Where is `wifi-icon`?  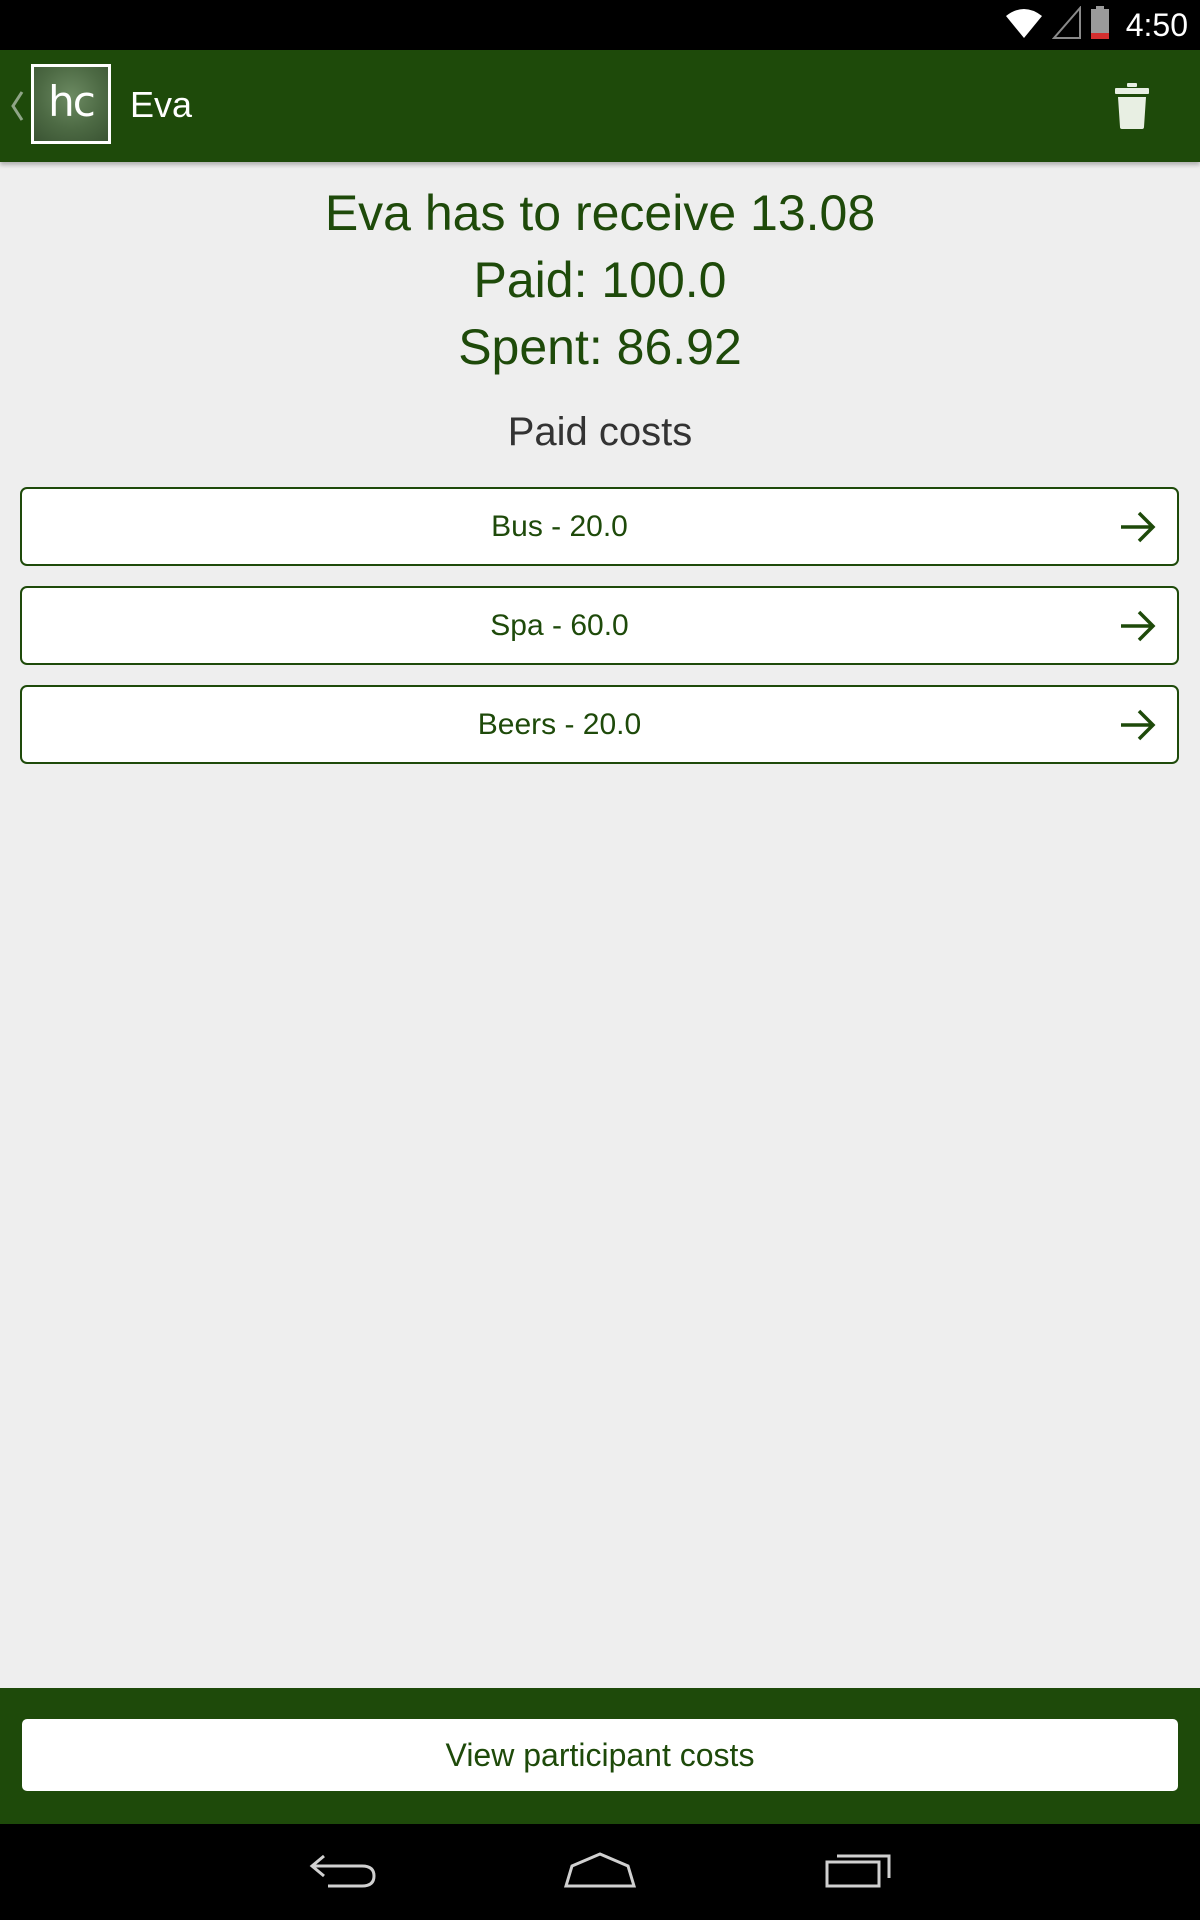 wifi-icon is located at coordinates (1024, 25).